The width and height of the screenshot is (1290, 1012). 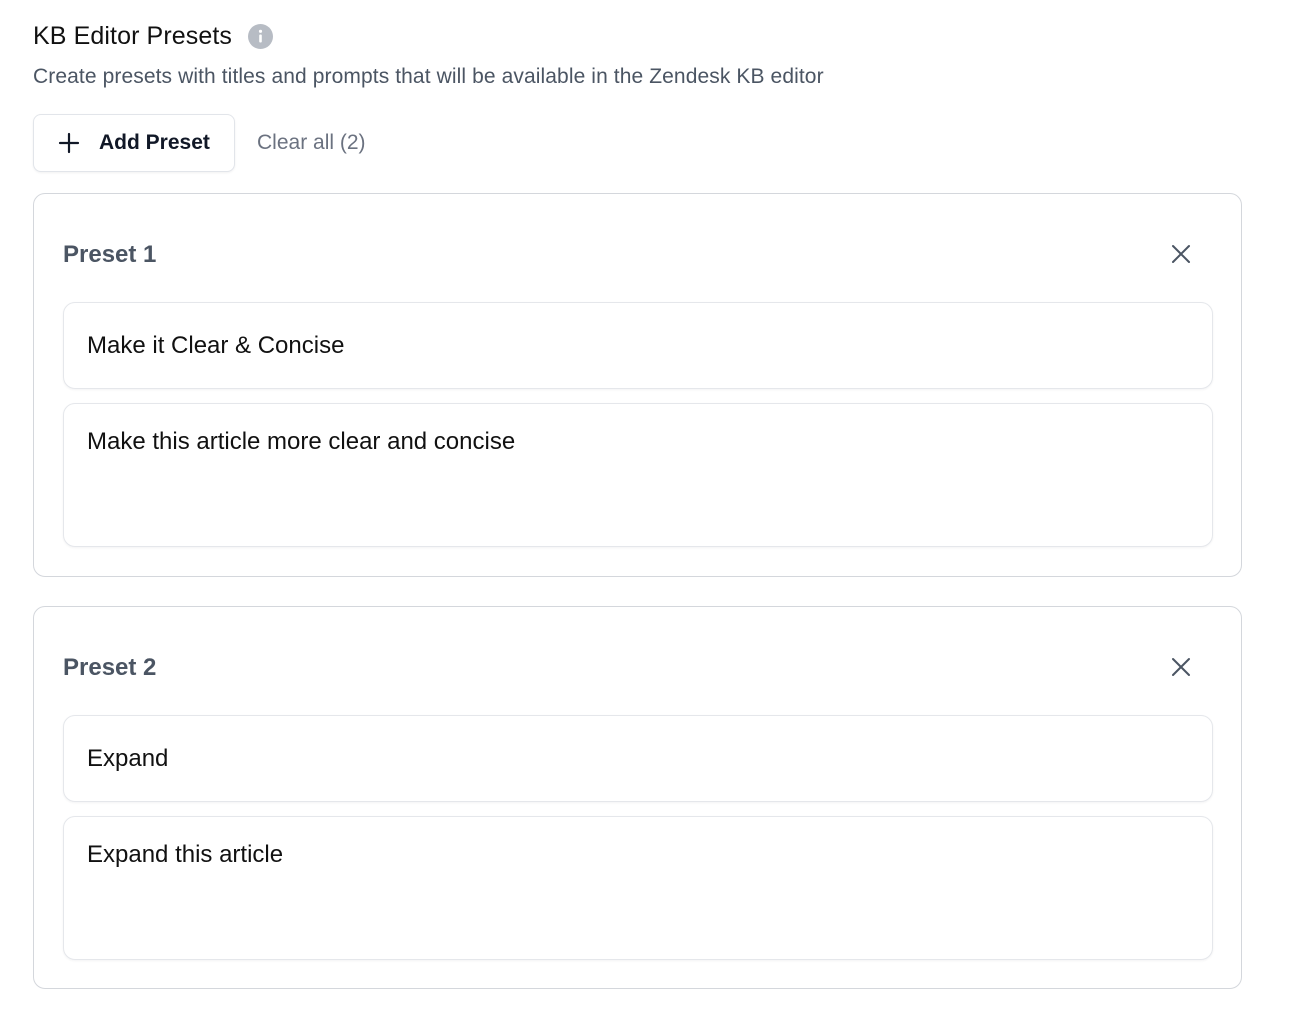 I want to click on page-title: KB Editor Presets, so click(x=133, y=36).